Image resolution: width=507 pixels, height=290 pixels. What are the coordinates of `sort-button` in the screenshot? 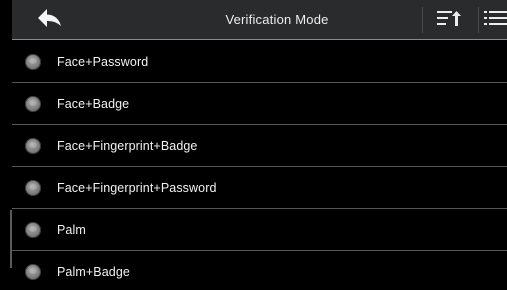 It's located at (449, 20).